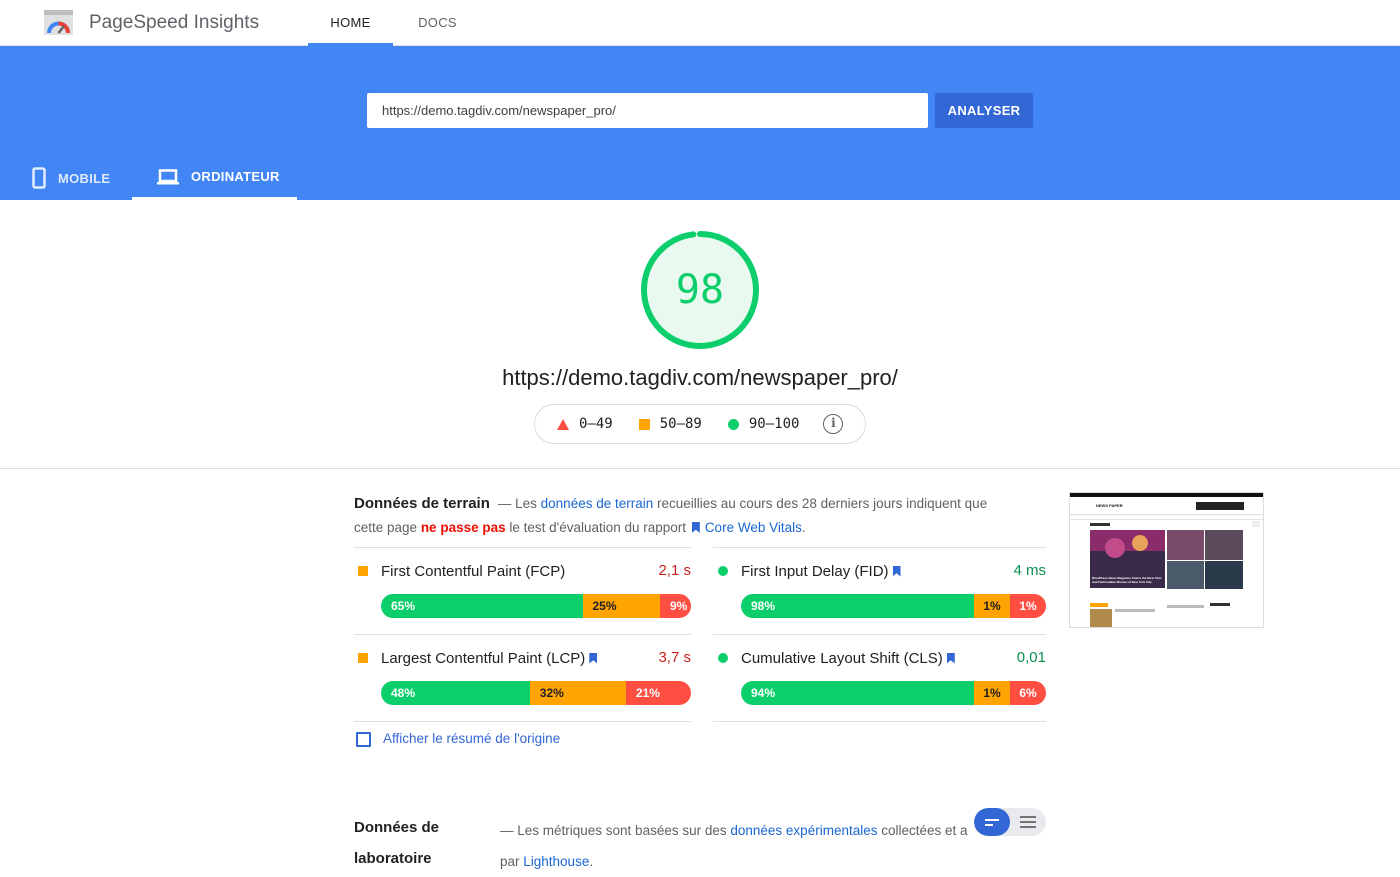 The width and height of the screenshot is (1400, 877). What do you see at coordinates (437, 23) in the screenshot?
I see `tab-docs: DOCS` at bounding box center [437, 23].